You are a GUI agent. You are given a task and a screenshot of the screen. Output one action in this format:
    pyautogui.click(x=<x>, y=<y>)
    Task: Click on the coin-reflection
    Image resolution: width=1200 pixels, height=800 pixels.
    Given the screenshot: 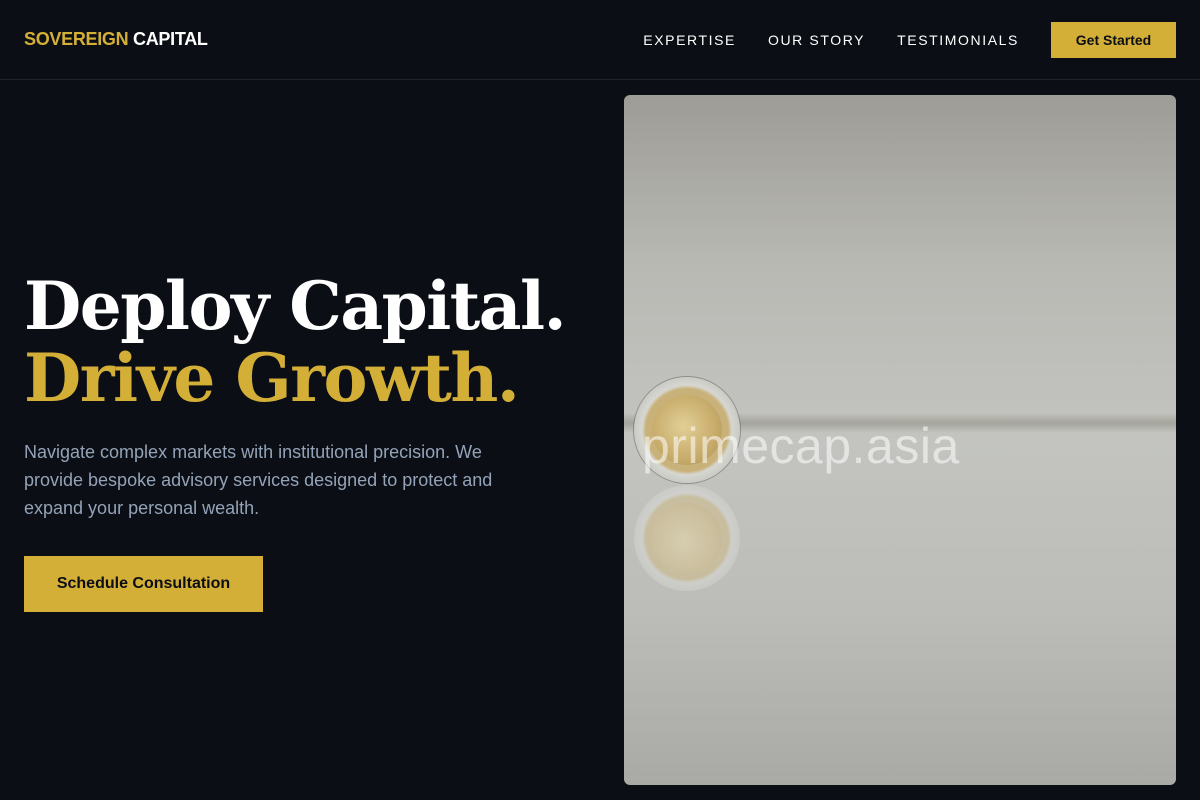 What is the action you would take?
    pyautogui.click(x=687, y=538)
    